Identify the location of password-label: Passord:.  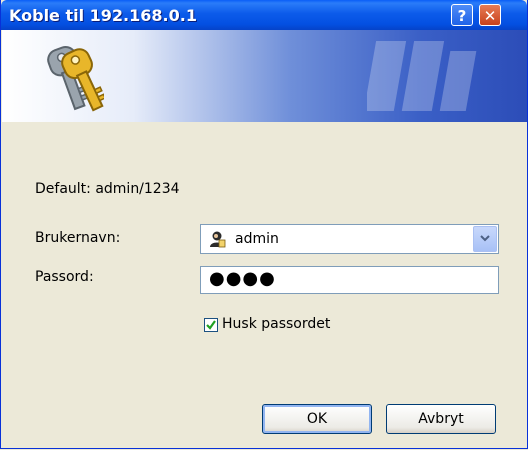
(64, 277).